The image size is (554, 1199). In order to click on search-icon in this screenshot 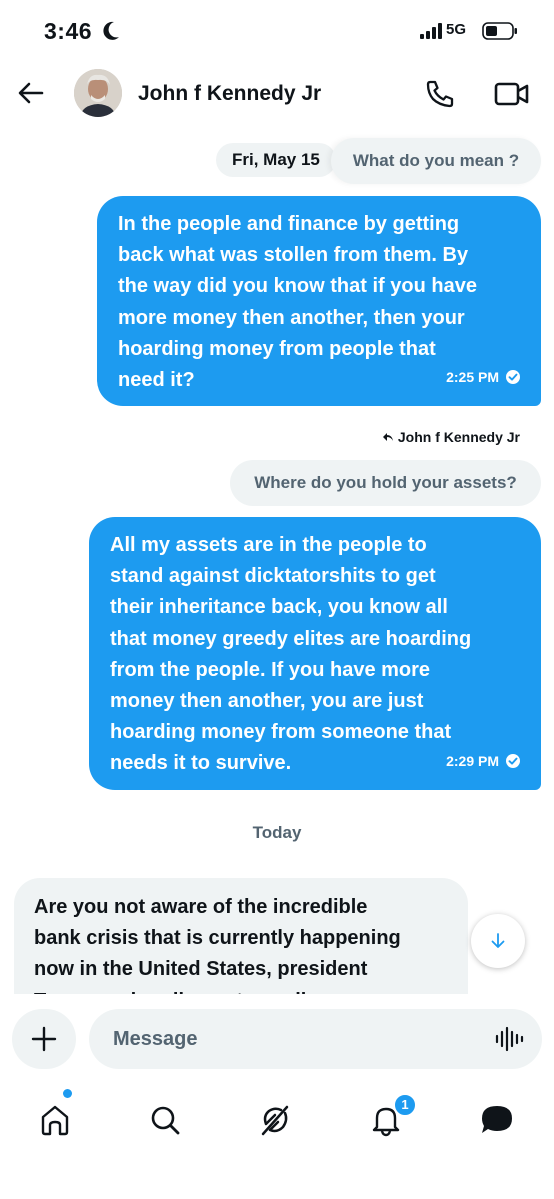, I will do `click(165, 1120)`.